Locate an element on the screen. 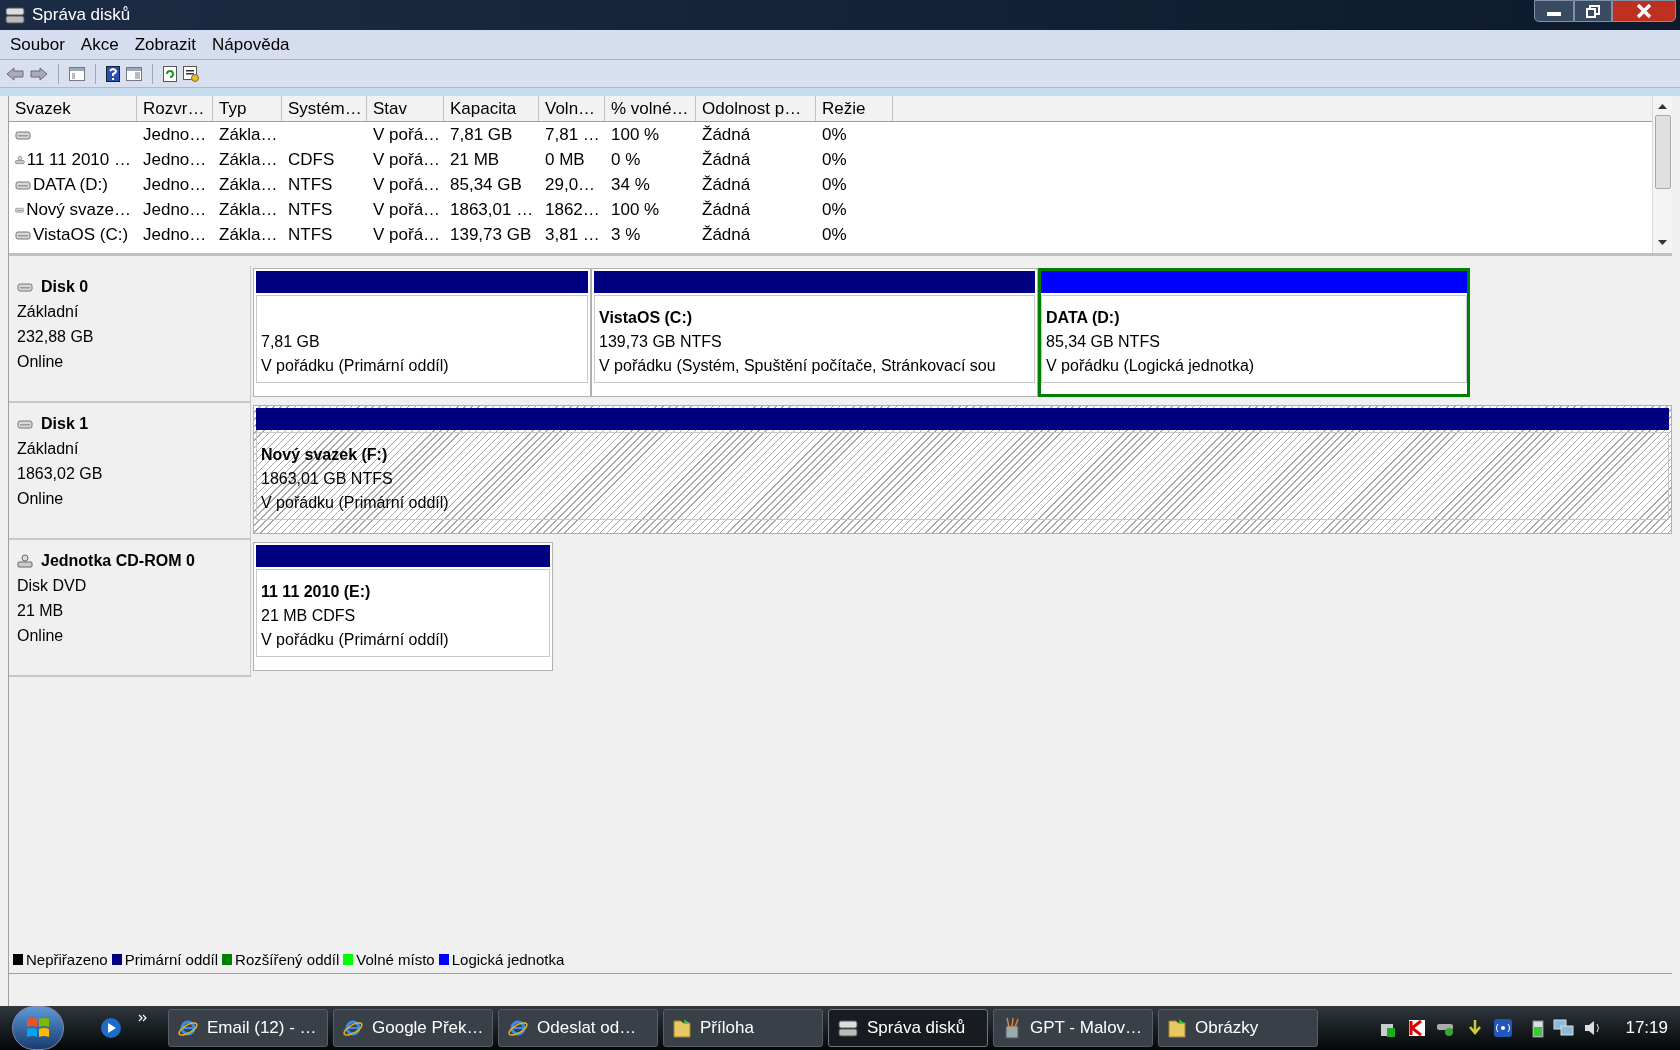 The image size is (1680, 1050). disk-info-panel: Jednotka CD-ROM 0 Disk DVD 21 MB Online is located at coordinates (130, 608).